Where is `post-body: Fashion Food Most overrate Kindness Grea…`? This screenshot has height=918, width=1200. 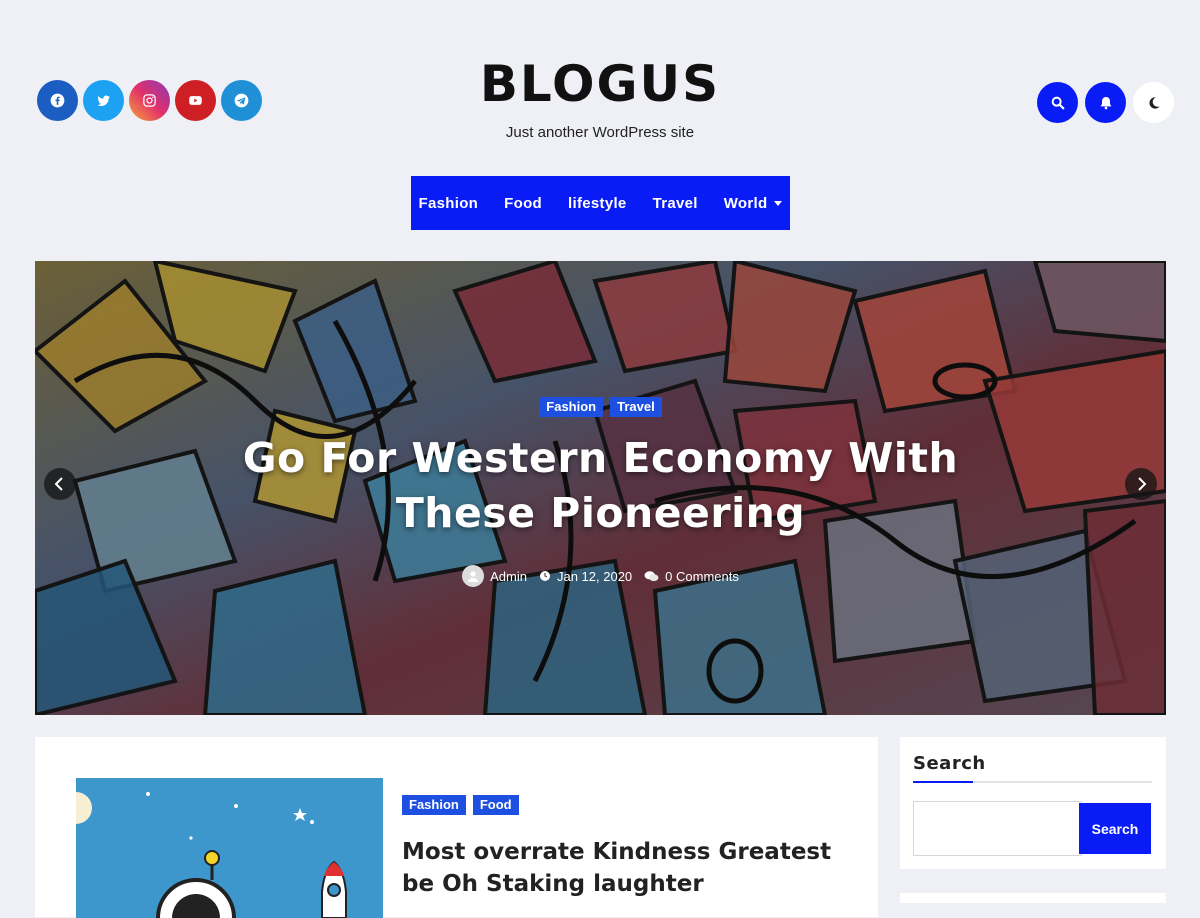
post-body: Fashion Food Most overrate Kindness Grea… is located at coordinates (622, 847).